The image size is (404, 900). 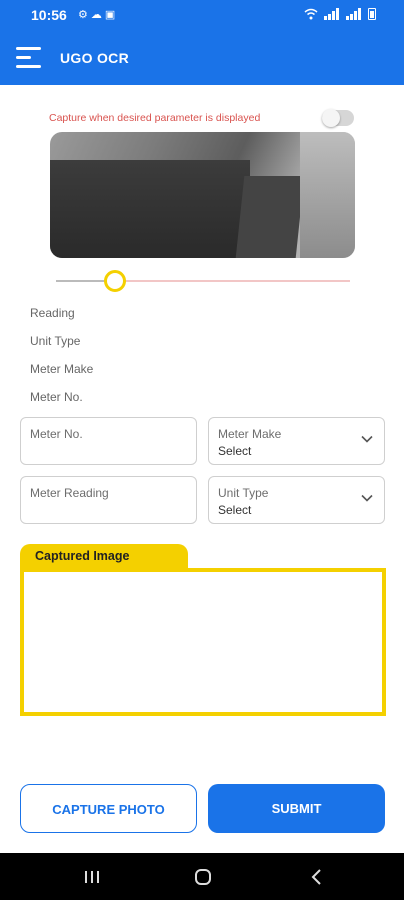 I want to click on reading-label: Reading, so click(x=52, y=313).